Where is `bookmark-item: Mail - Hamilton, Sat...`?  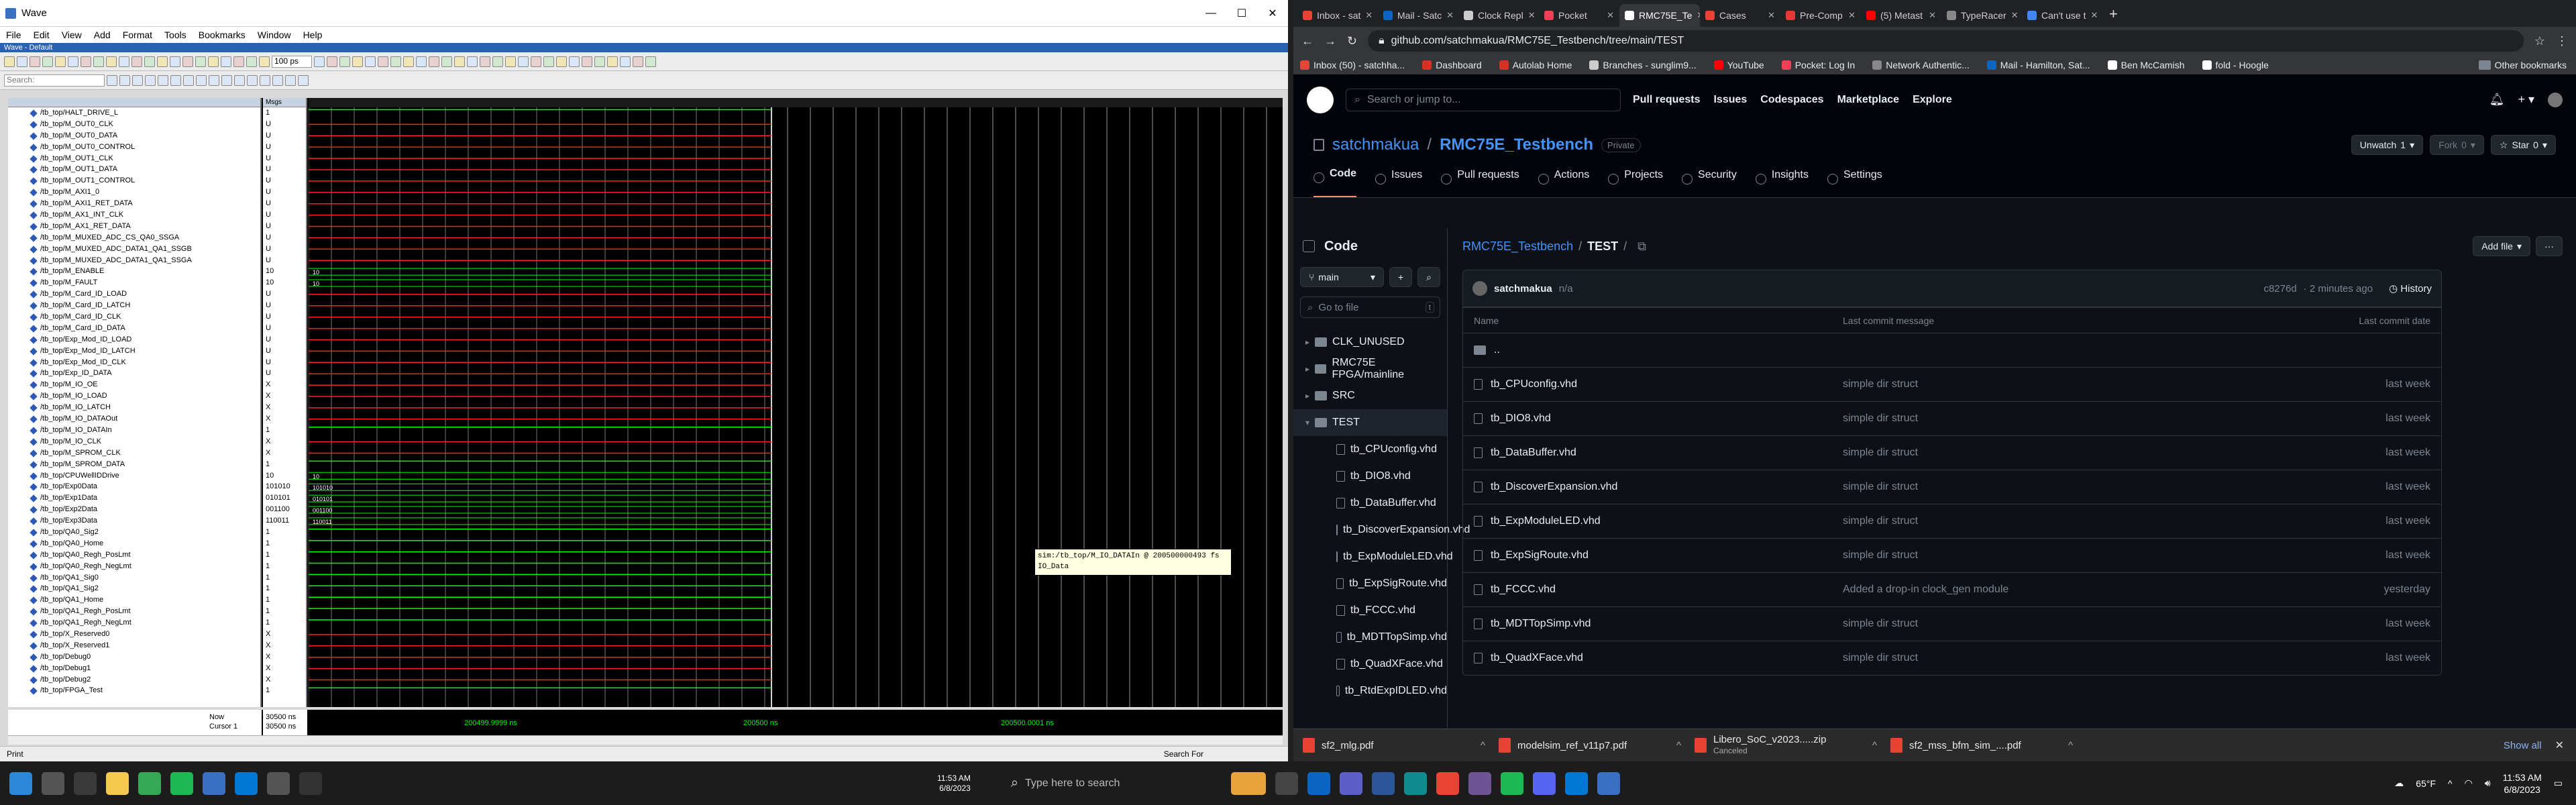 bookmark-item: Mail - Hamilton, Sat... is located at coordinates (2038, 65).